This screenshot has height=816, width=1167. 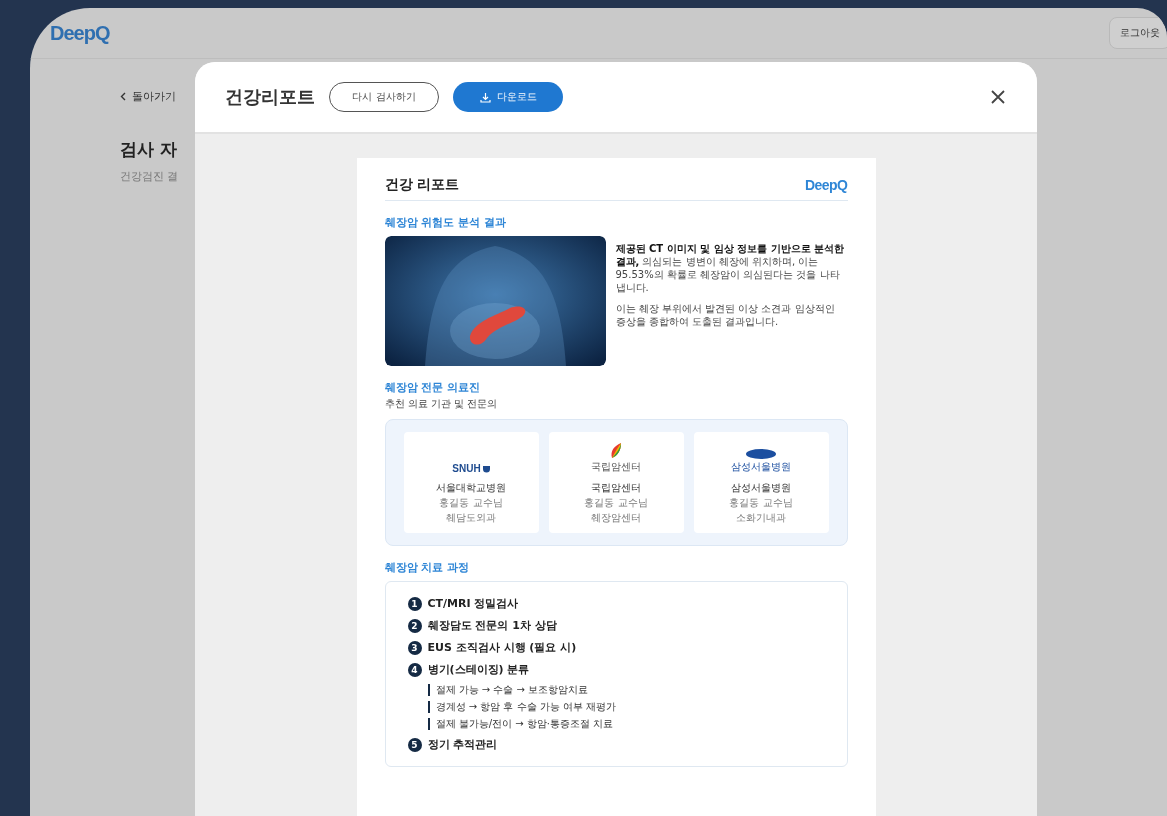 I want to click on page-subtitle: 건강검진 결, so click(x=150, y=176).